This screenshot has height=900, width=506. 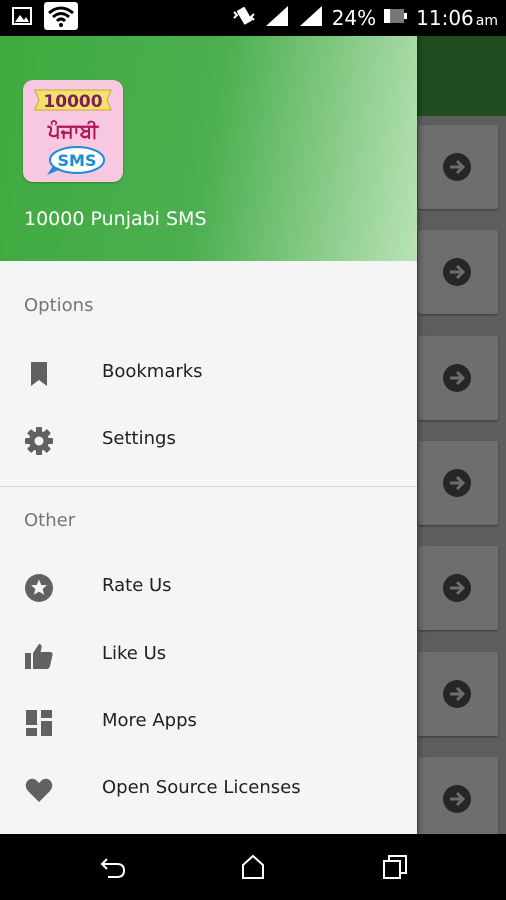 What do you see at coordinates (152, 371) in the screenshot?
I see `menu-item-label: Bookmarks` at bounding box center [152, 371].